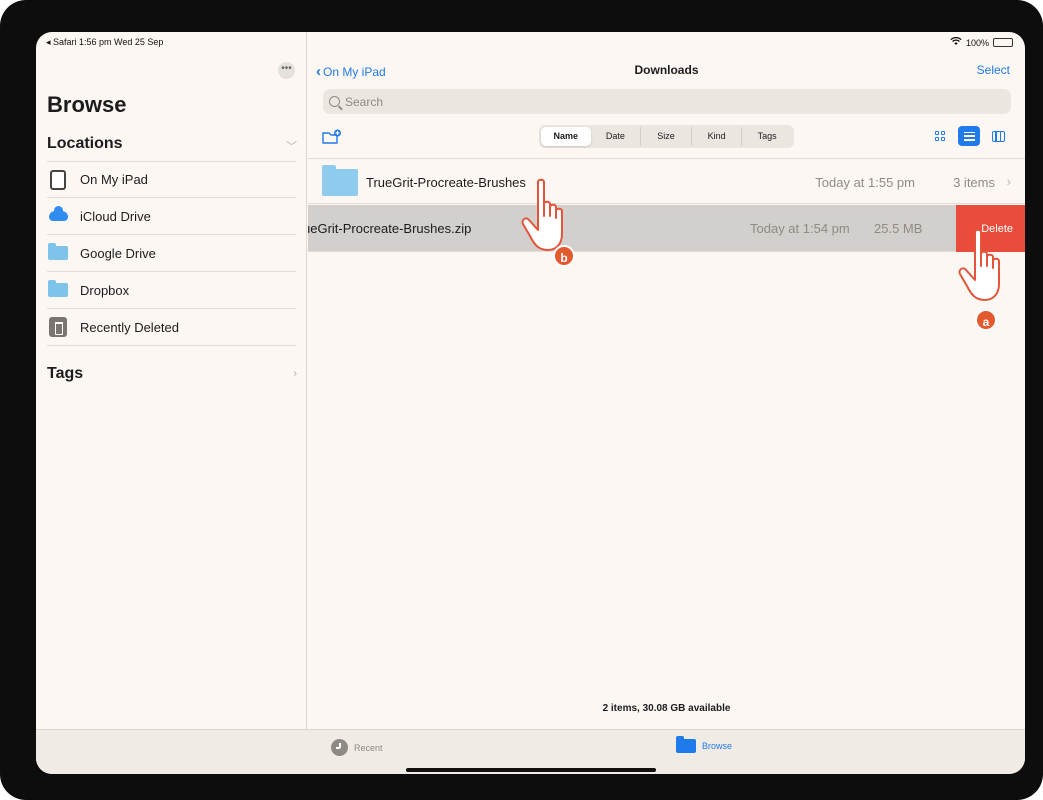 This screenshot has height=800, width=1043. I want to click on file-name: TrueGrit-Procreate-Brushes, so click(446, 182).